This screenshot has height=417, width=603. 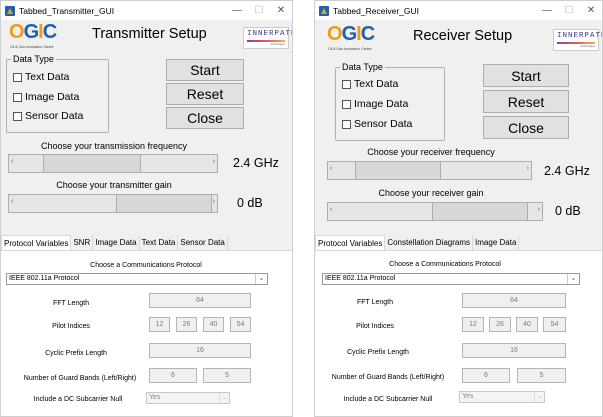 I want to click on frequency-label: Choose your transmission frequency, so click(x=114, y=146).